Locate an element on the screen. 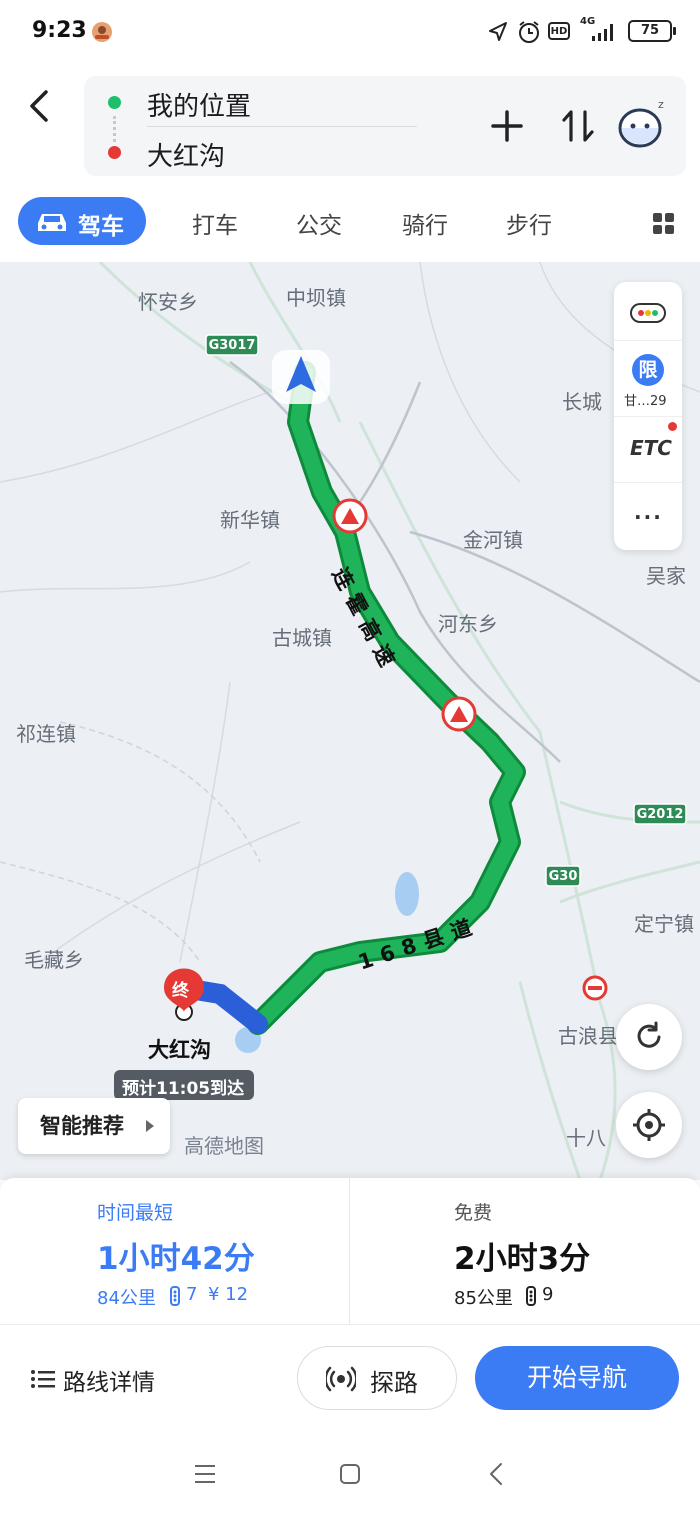 The width and height of the screenshot is (700, 1516). back-nav-icon is located at coordinates (496, 1474).